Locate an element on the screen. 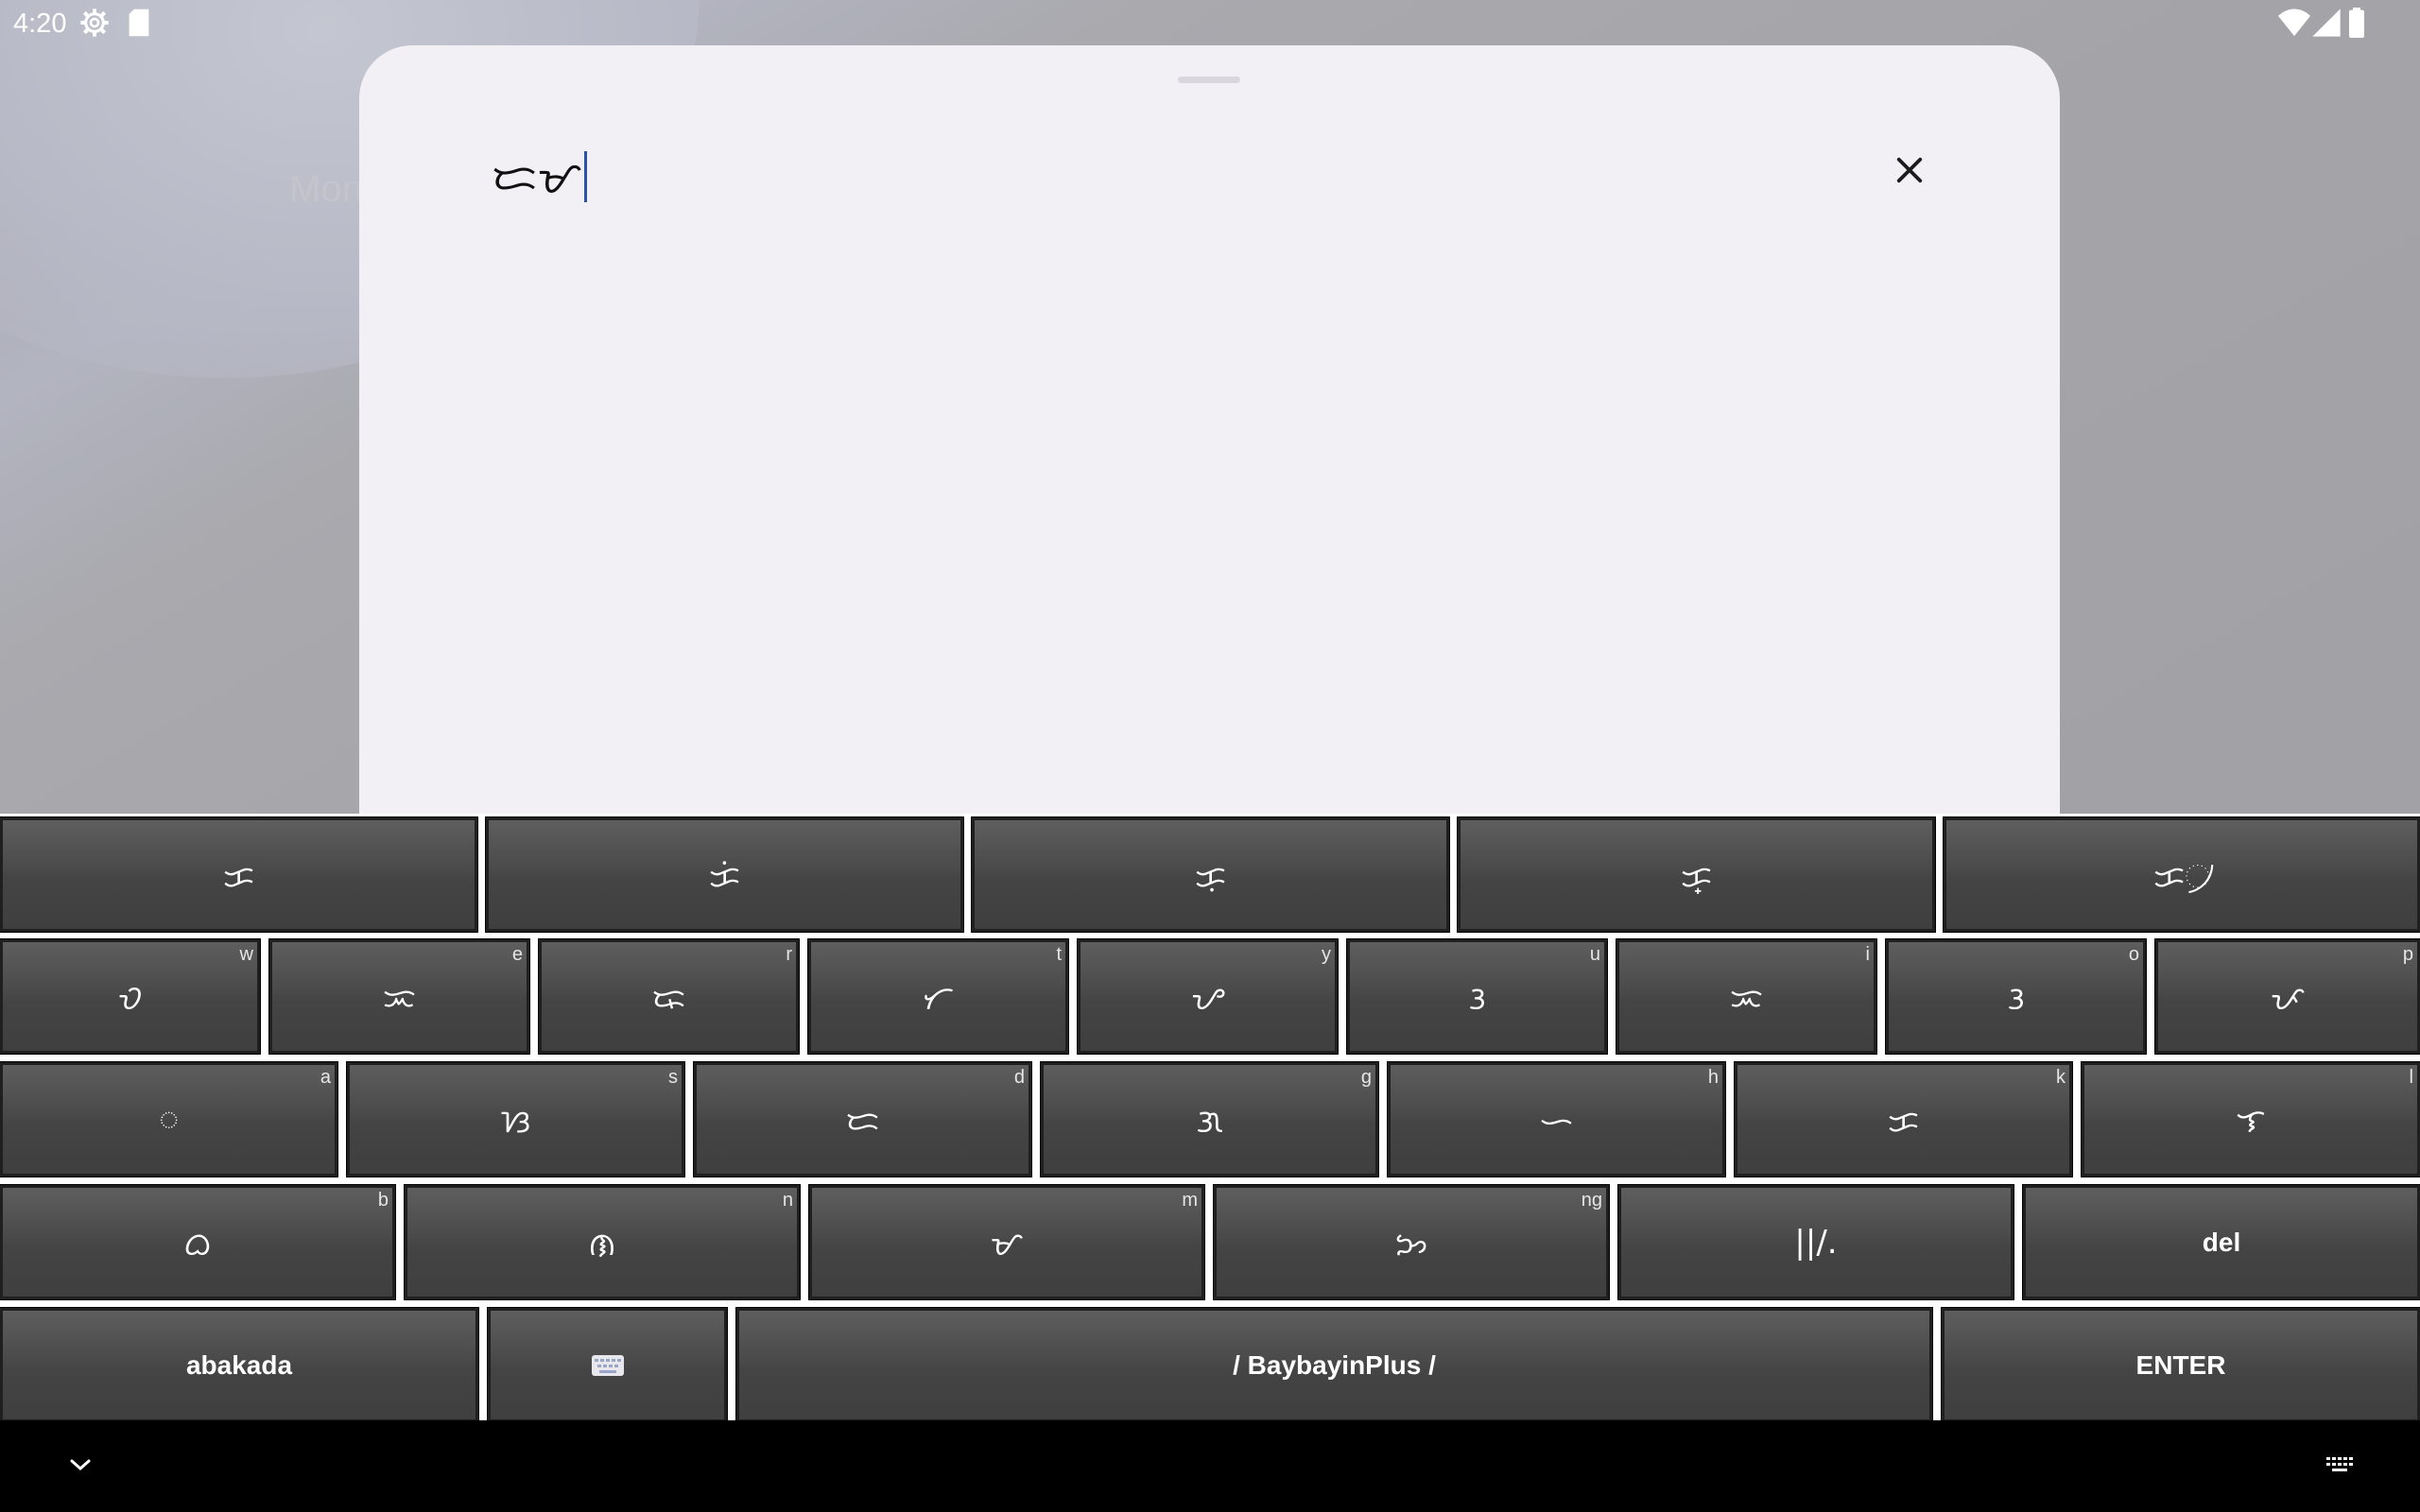 The image size is (2420, 1512). key-hint: k is located at coordinates (2061, 1077).